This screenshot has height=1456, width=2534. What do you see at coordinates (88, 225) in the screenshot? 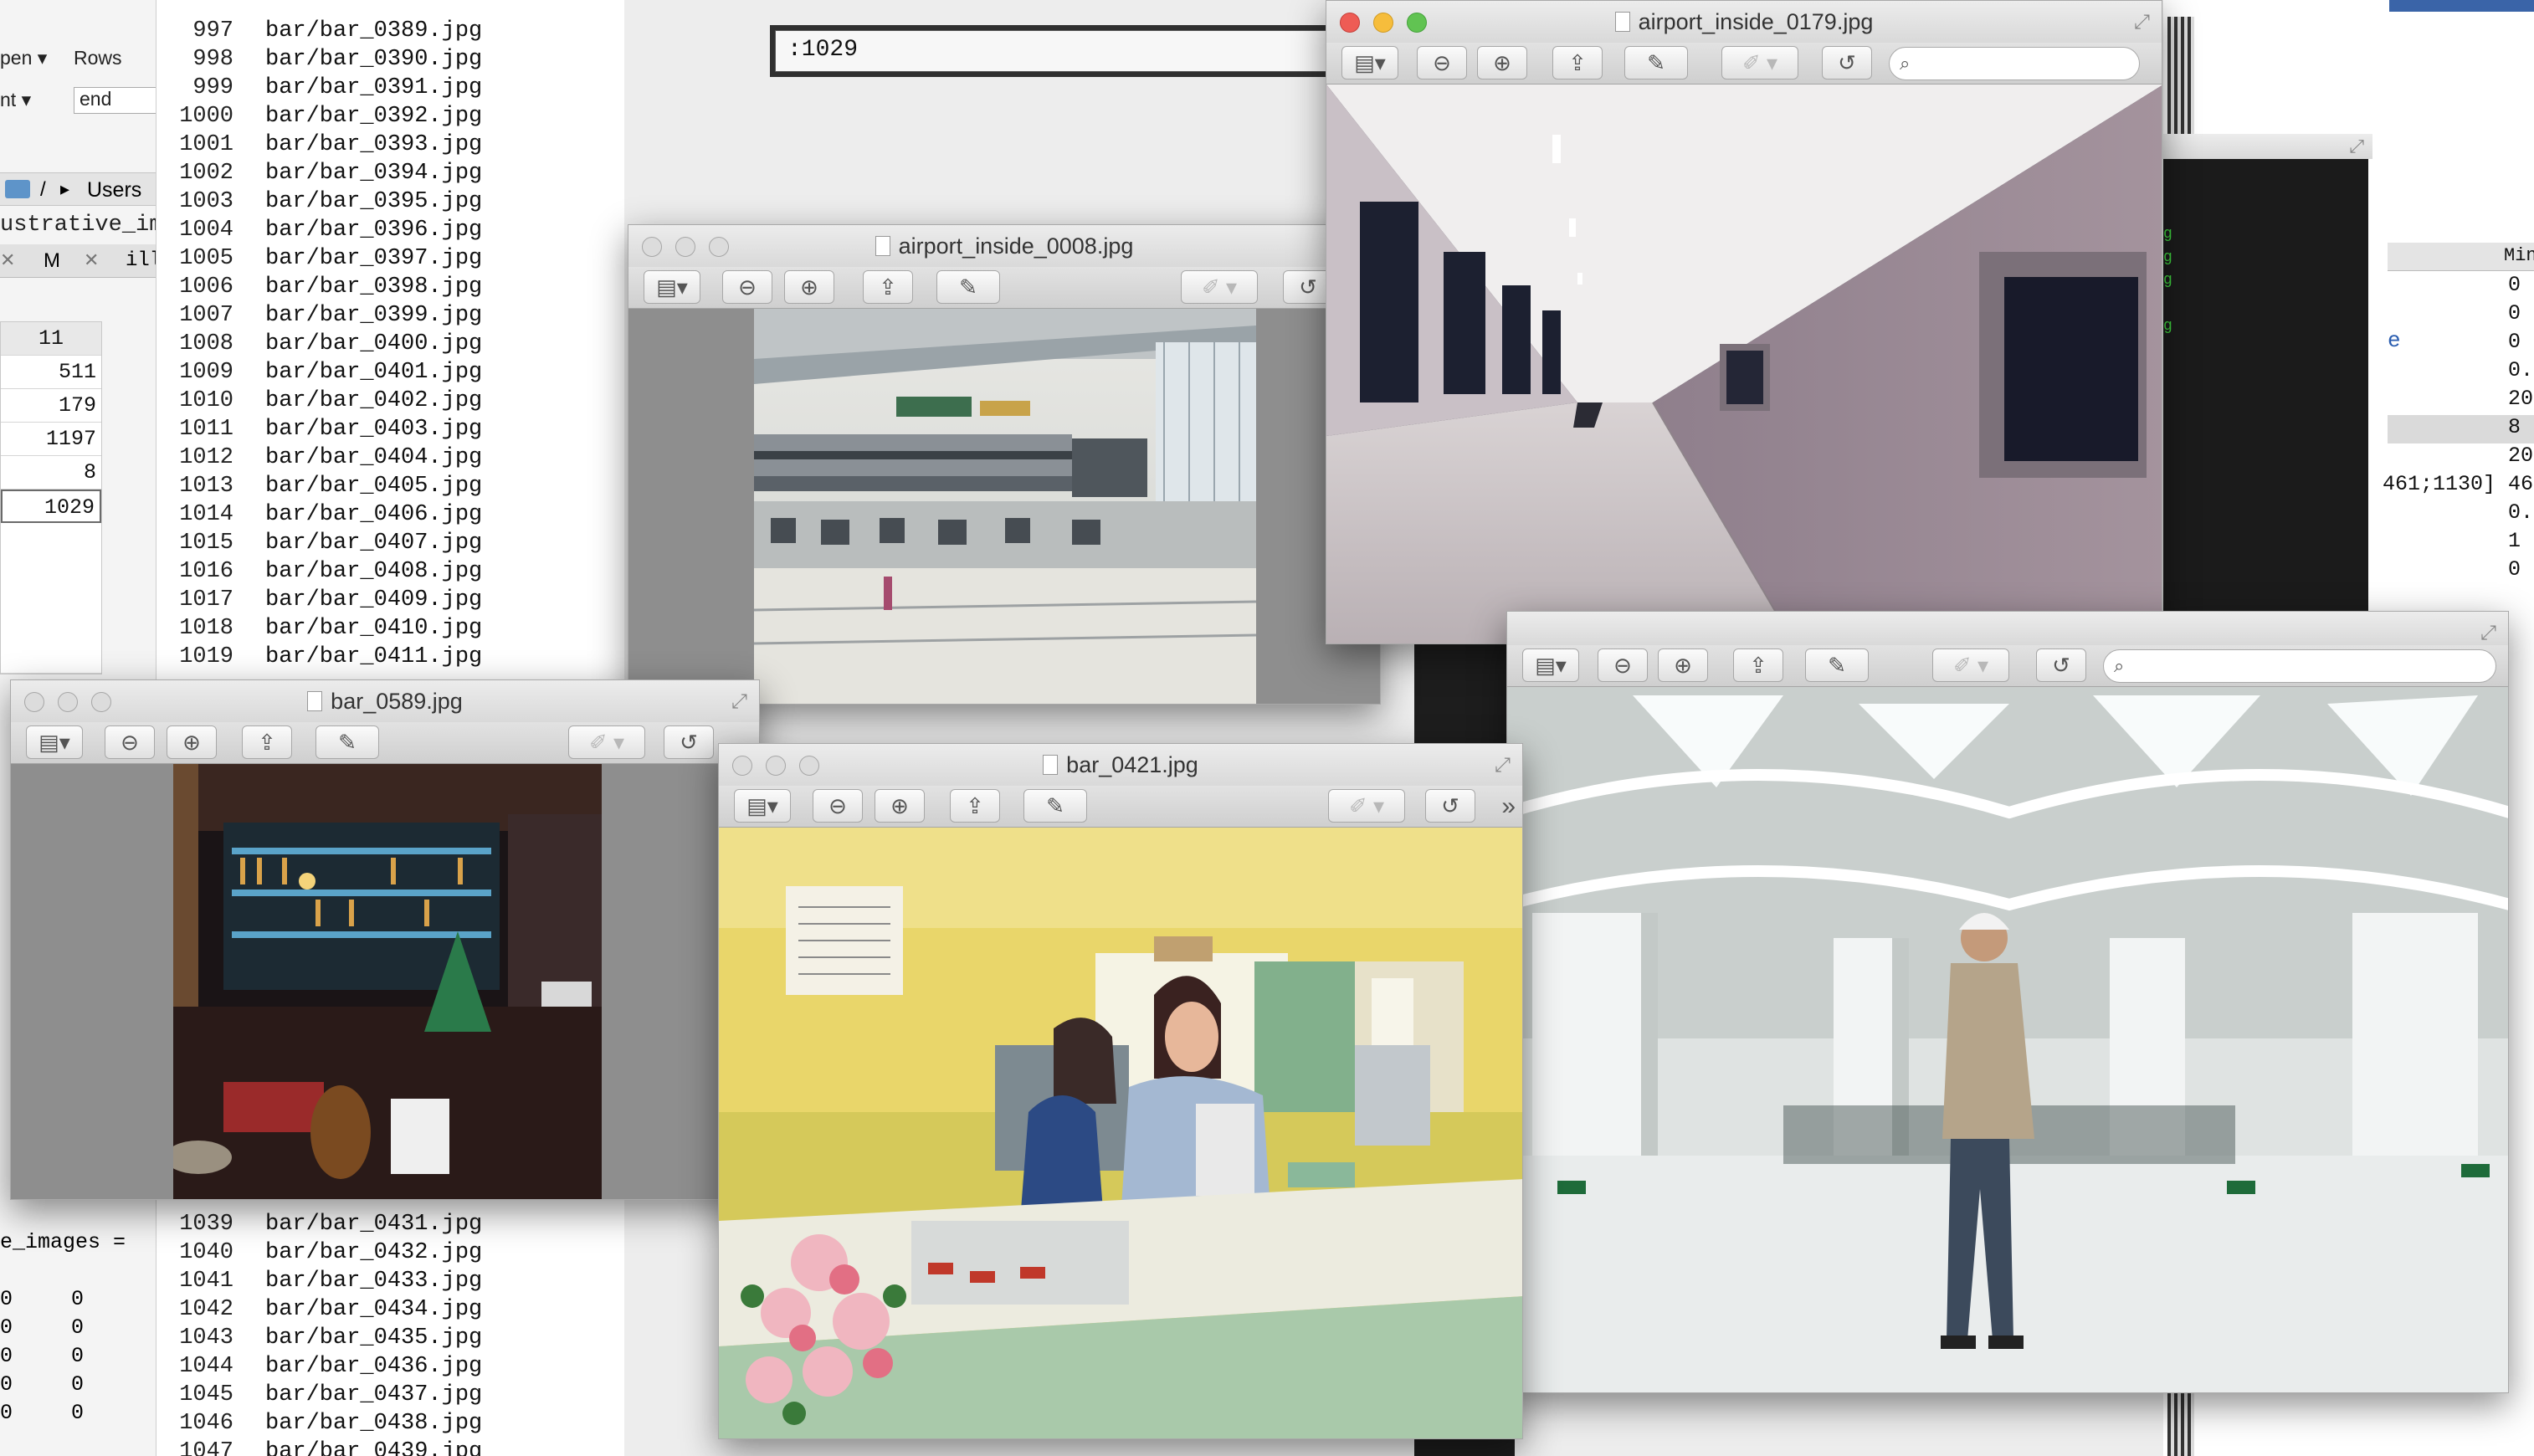
I see `variable-tab-title: ustrative_ima` at bounding box center [88, 225].